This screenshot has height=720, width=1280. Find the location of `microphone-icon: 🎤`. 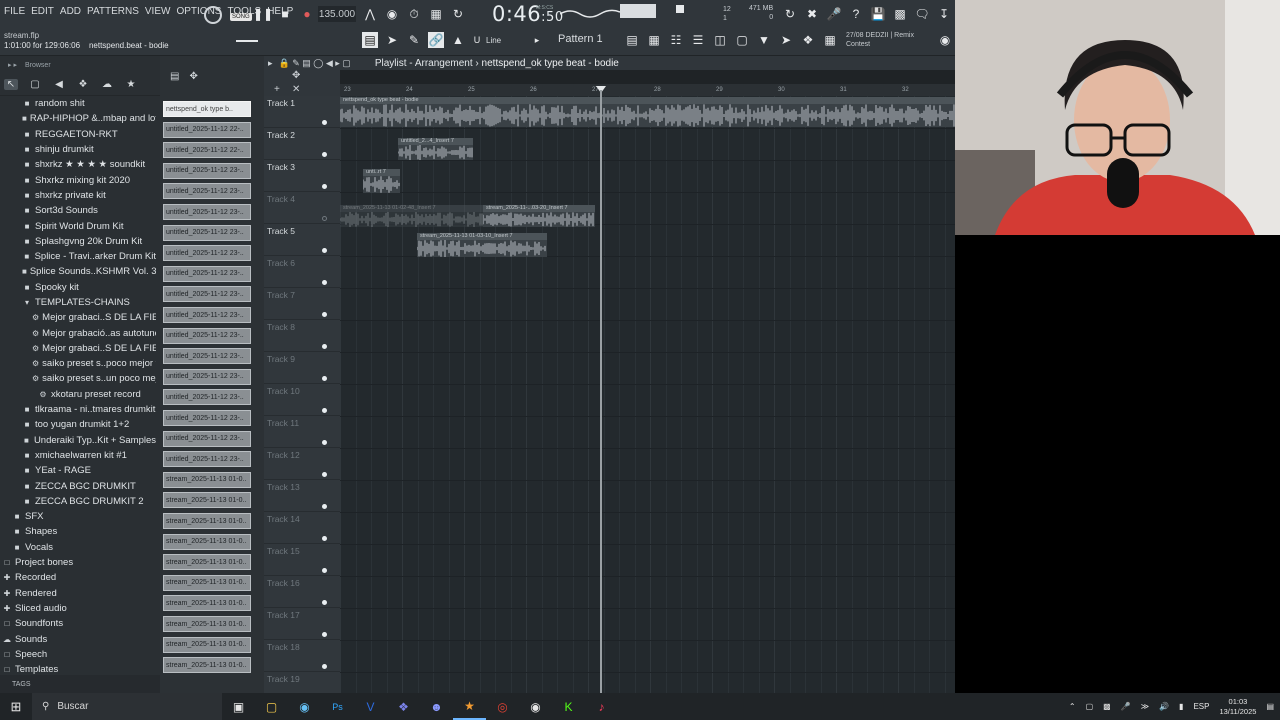

microphone-icon: 🎤 is located at coordinates (834, 14).